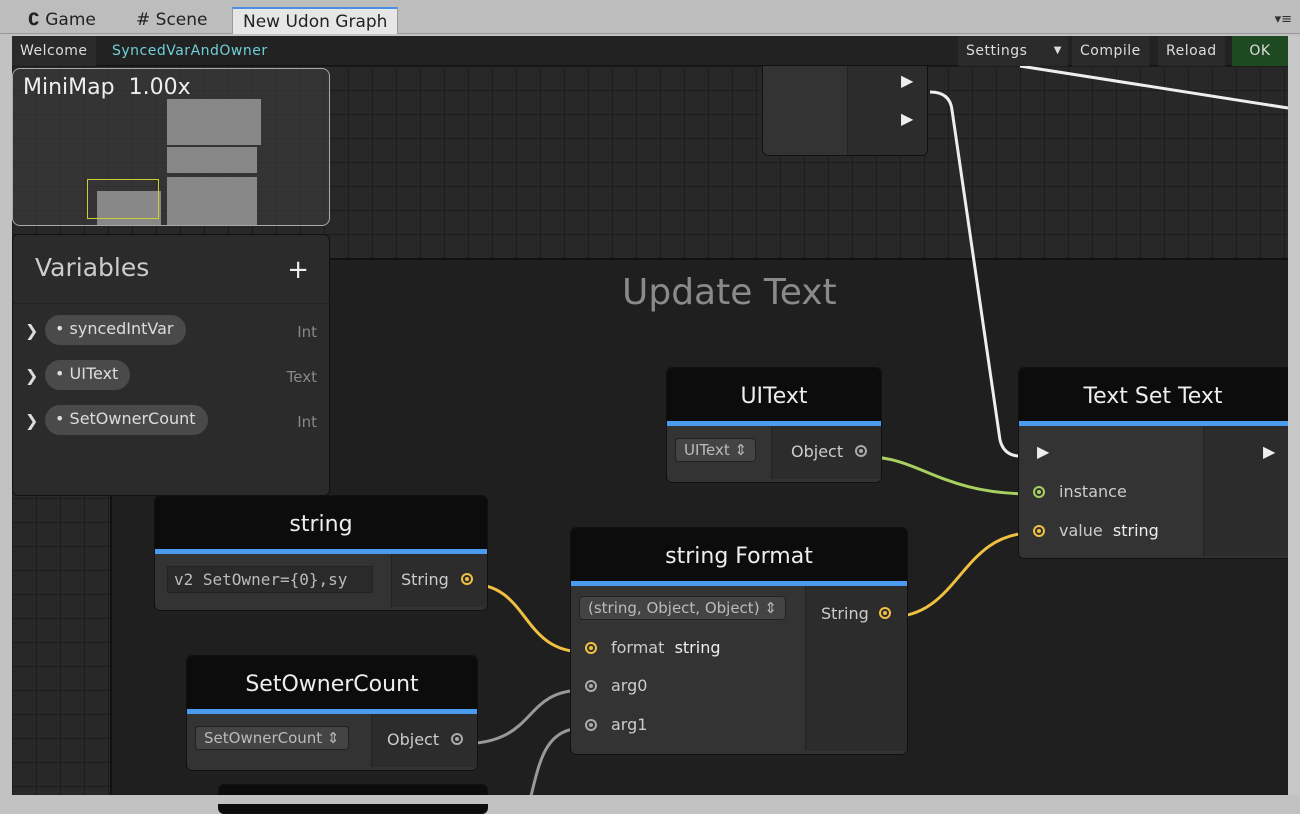 The width and height of the screenshot is (1300, 814). What do you see at coordinates (88, 375) in the screenshot?
I see `variable-pill: • UIText` at bounding box center [88, 375].